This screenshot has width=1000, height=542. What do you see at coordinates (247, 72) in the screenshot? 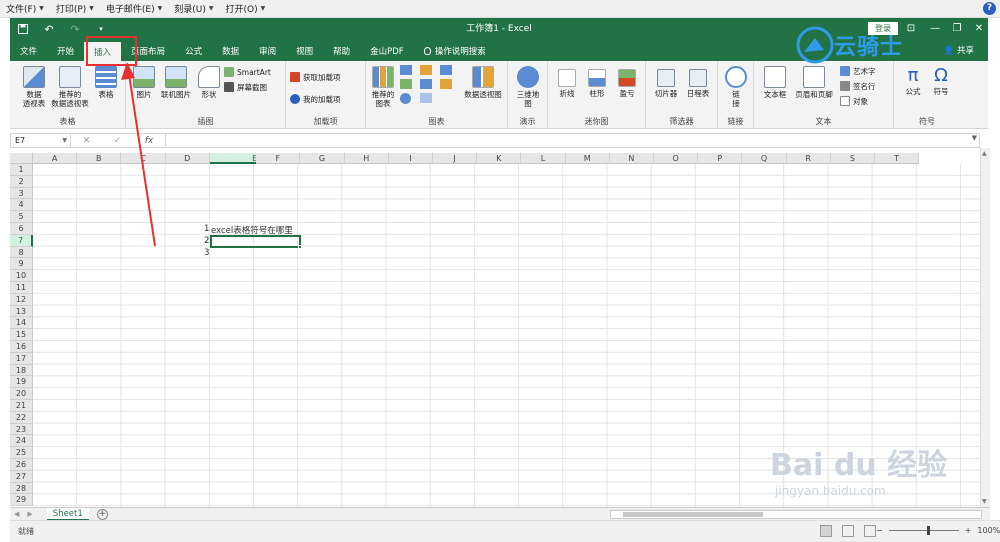
I see `smartart-button: SmartArt` at bounding box center [247, 72].